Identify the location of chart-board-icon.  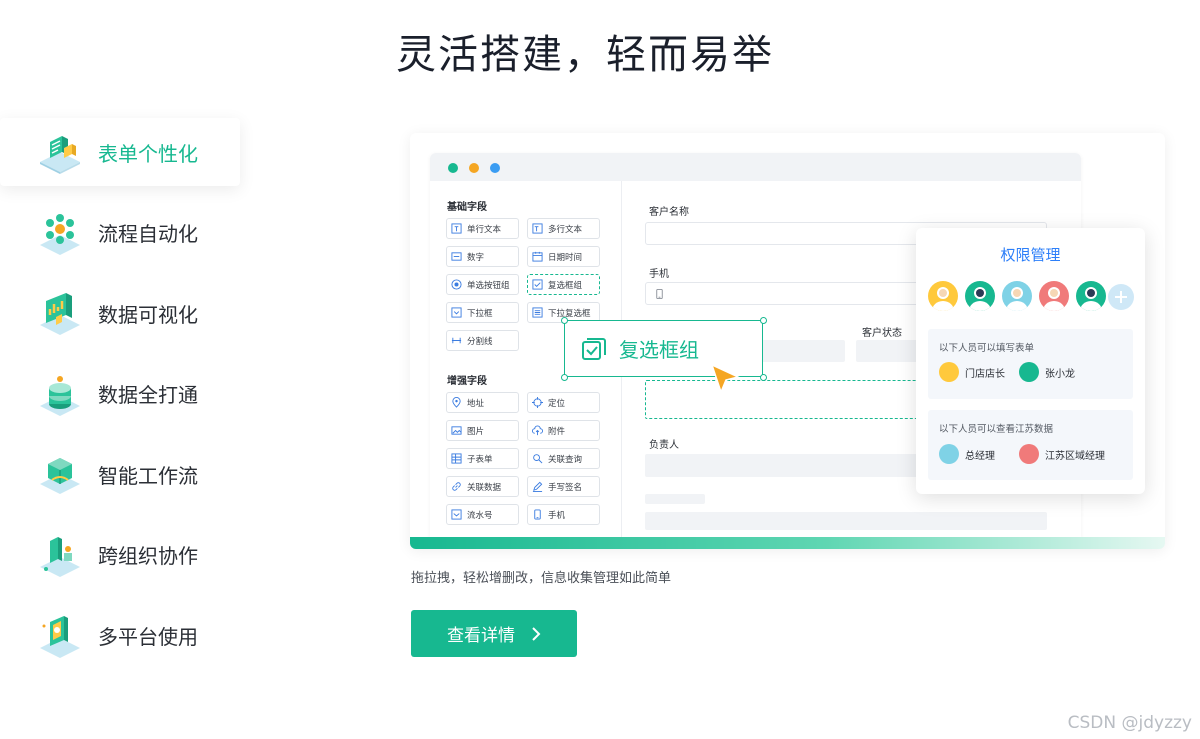
(60, 314).